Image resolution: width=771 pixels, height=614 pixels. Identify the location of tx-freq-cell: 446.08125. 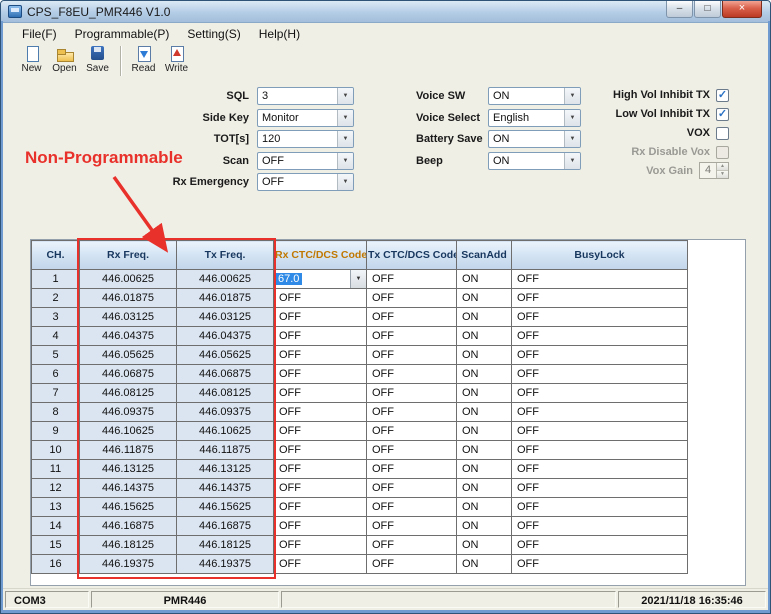
(225, 393).